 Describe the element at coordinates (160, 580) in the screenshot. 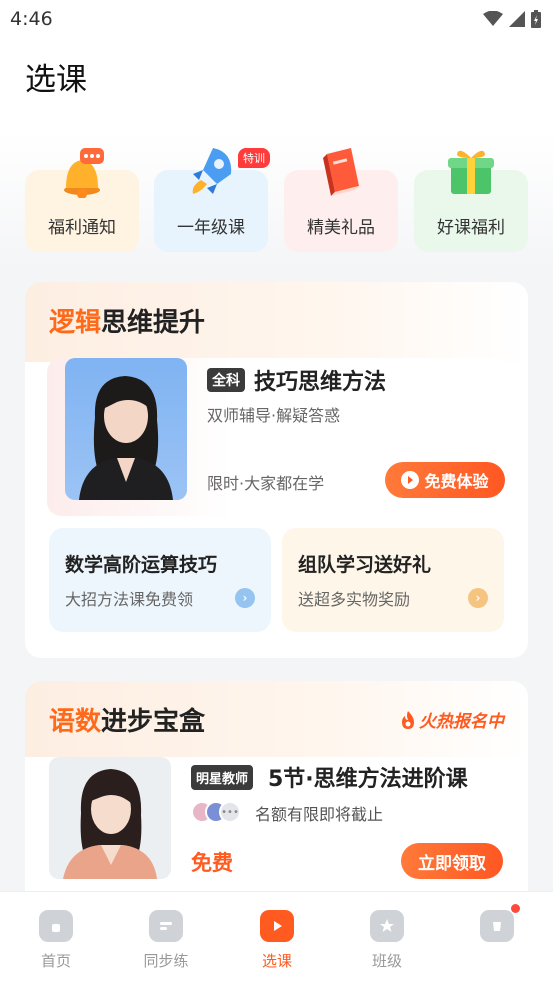

I see `math-skills-card: 数学高阶运算技巧 大招方法课免费领 ›` at that location.